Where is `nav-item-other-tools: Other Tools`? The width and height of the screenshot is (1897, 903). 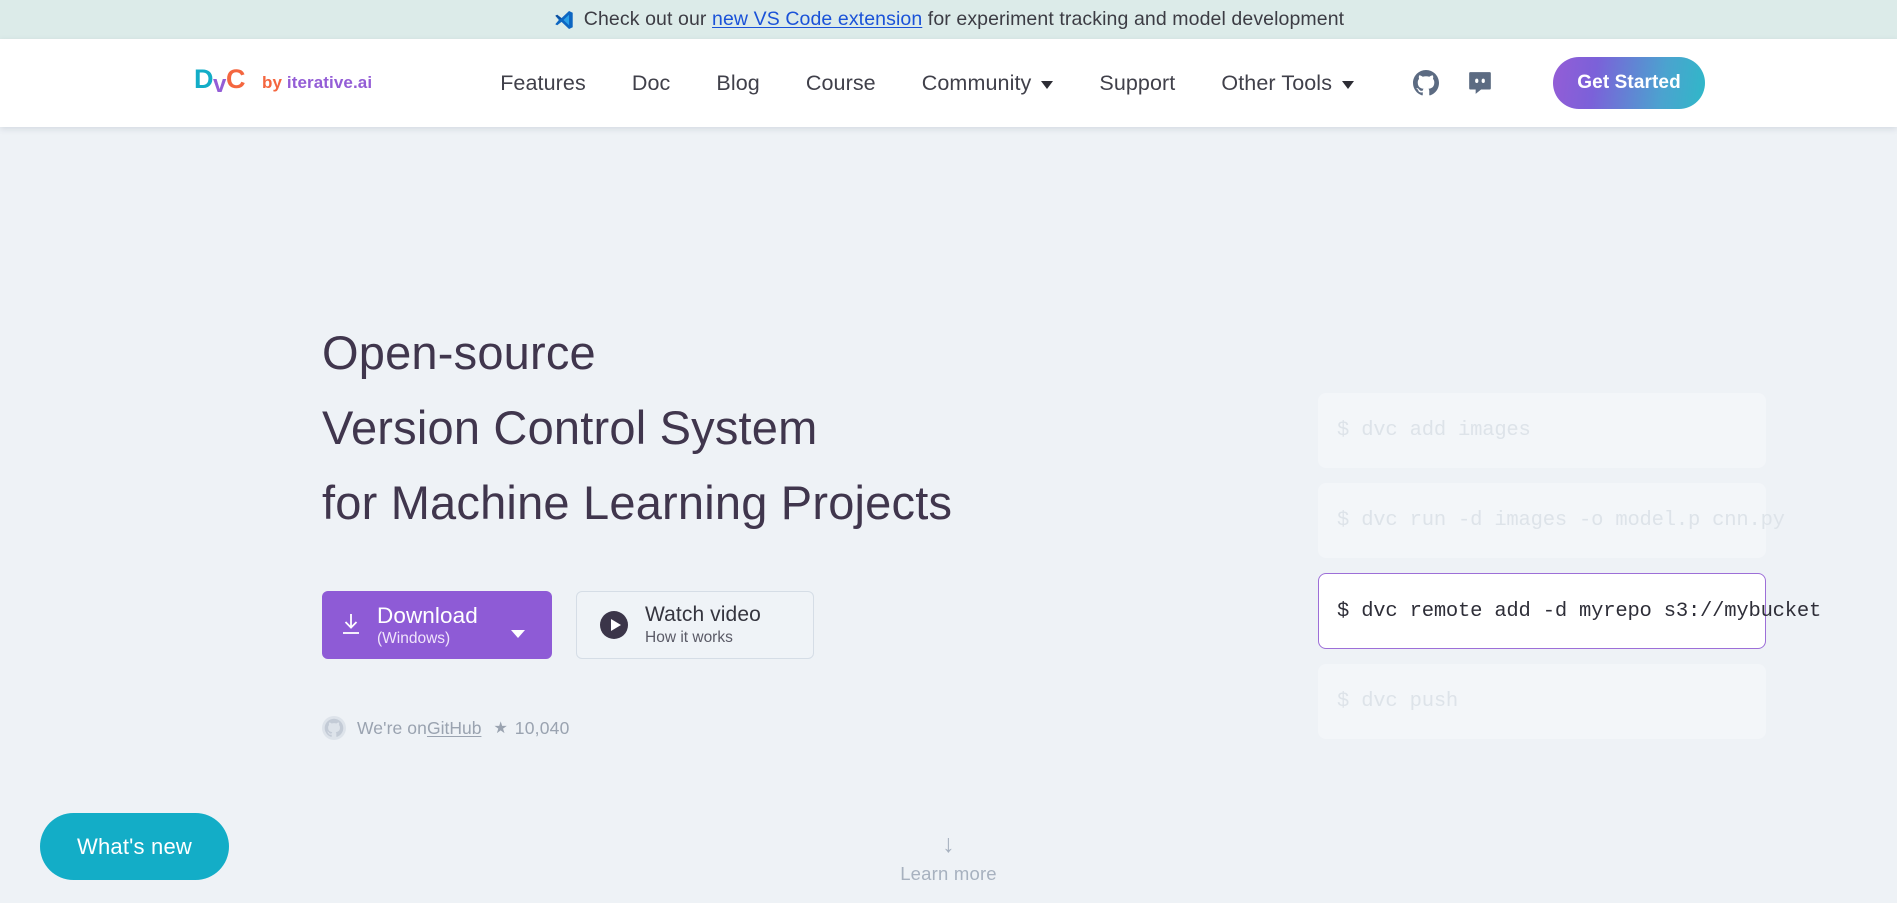 nav-item-other-tools: Other Tools is located at coordinates (1287, 83).